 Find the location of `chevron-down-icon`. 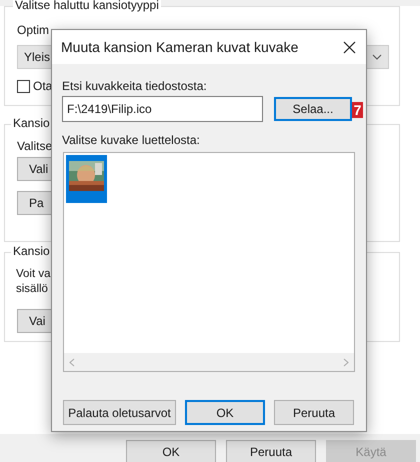

chevron-down-icon is located at coordinates (377, 57).